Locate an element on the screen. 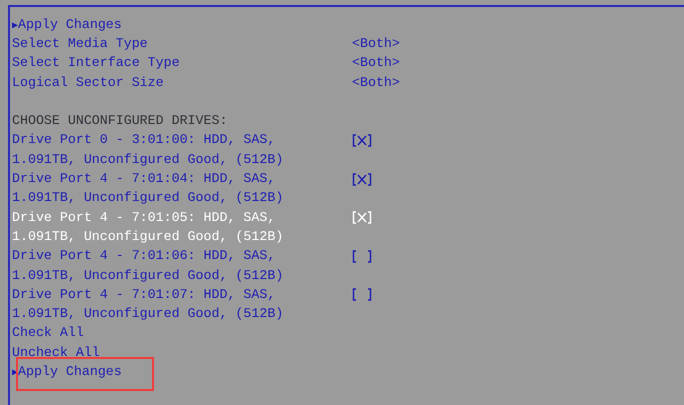  action-link: Uncheck All is located at coordinates (56, 352).